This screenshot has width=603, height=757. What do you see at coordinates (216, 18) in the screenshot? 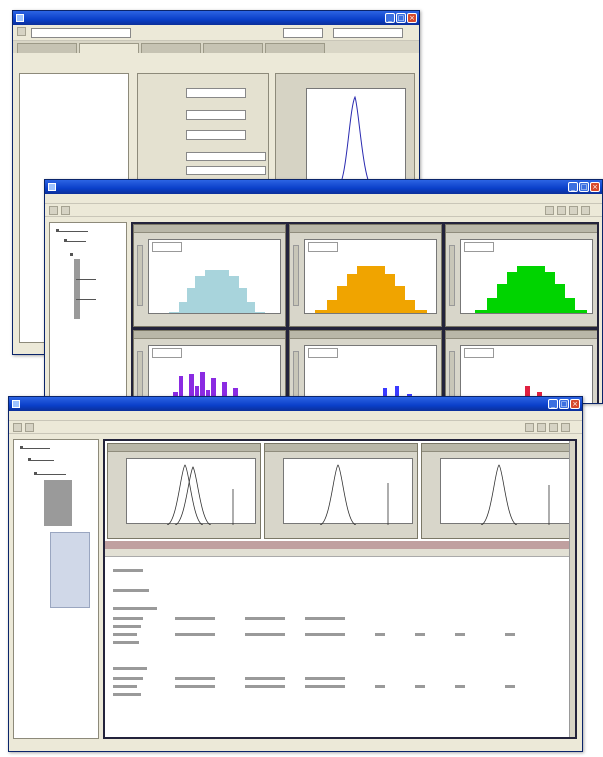
I see `back-window-titlebar: _ □ ×` at bounding box center [216, 18].